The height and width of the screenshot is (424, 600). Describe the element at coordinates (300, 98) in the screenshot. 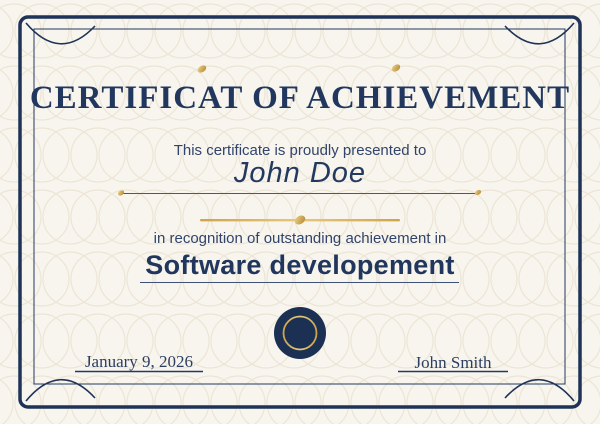

I see `certificate-title: CERTIFICAT OF ACHIEVEMENT` at that location.